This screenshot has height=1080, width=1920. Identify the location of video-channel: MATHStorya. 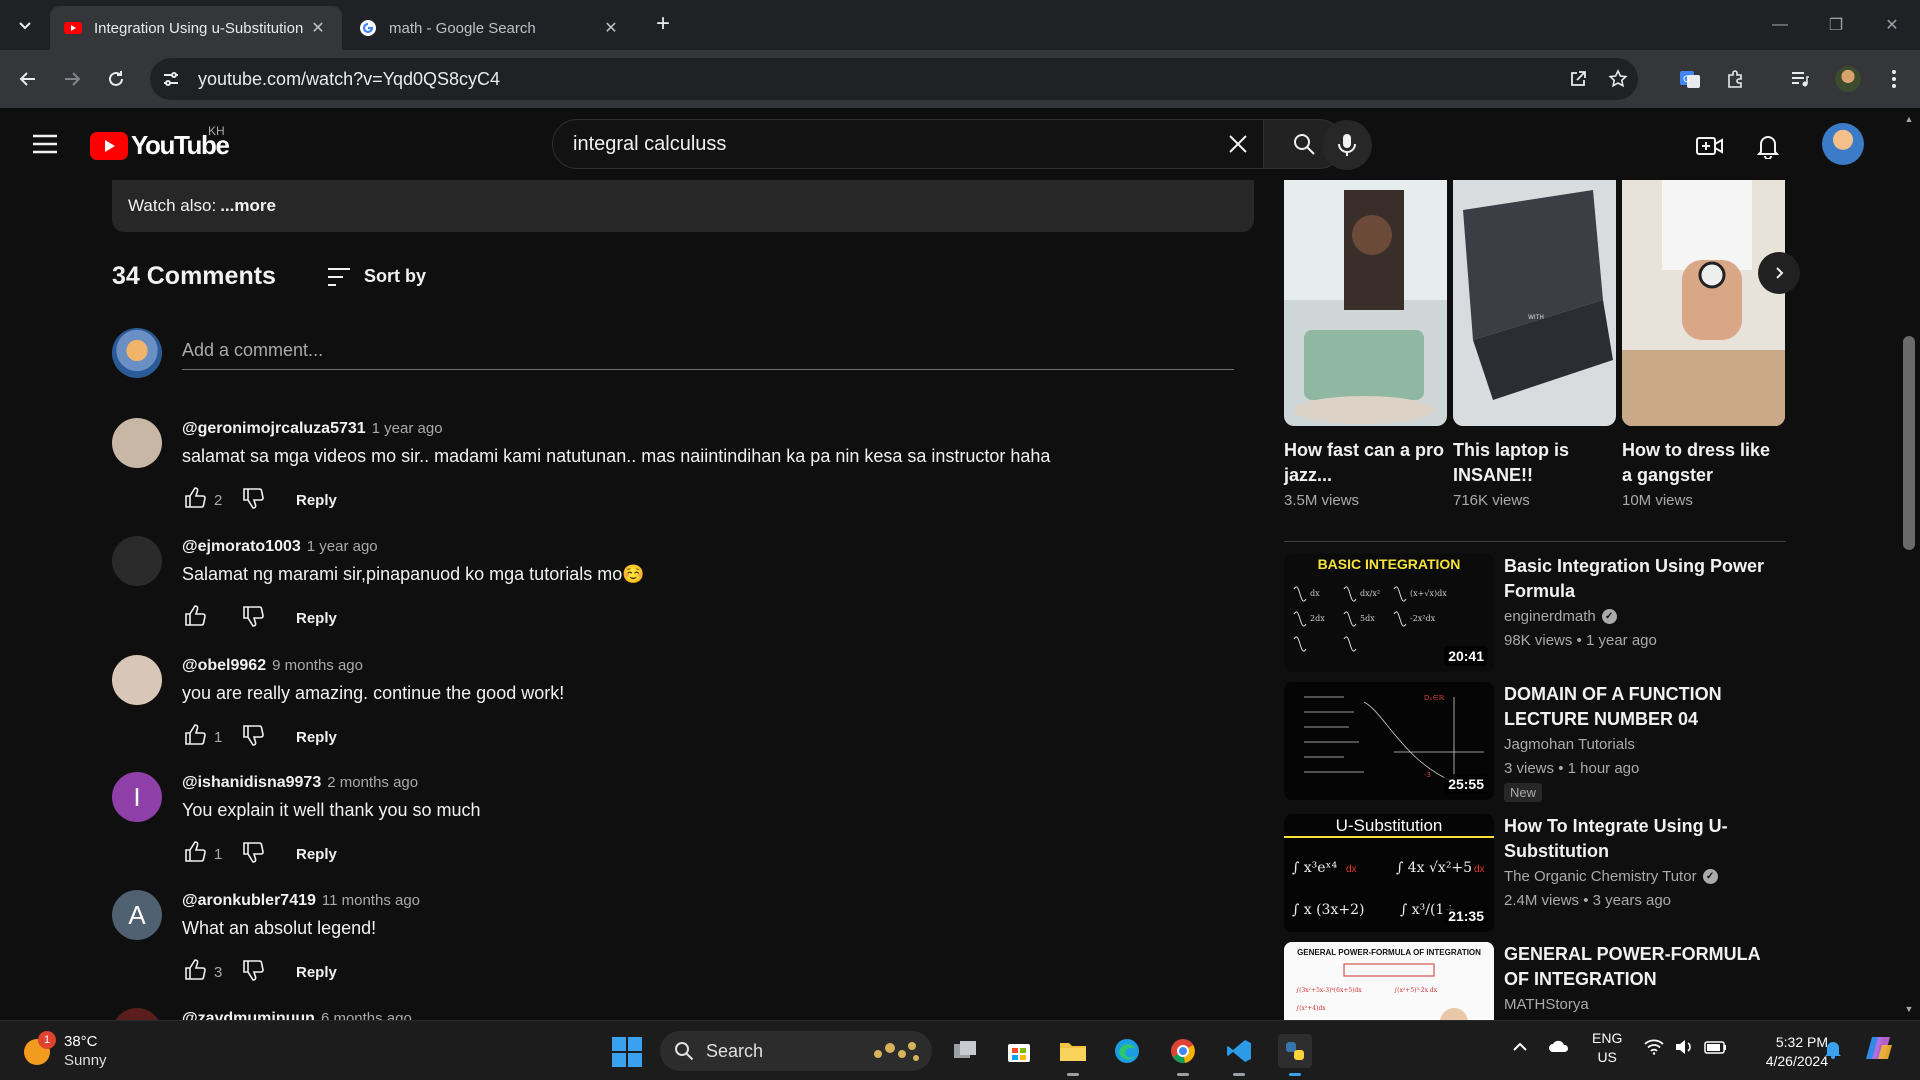
(1546, 1004).